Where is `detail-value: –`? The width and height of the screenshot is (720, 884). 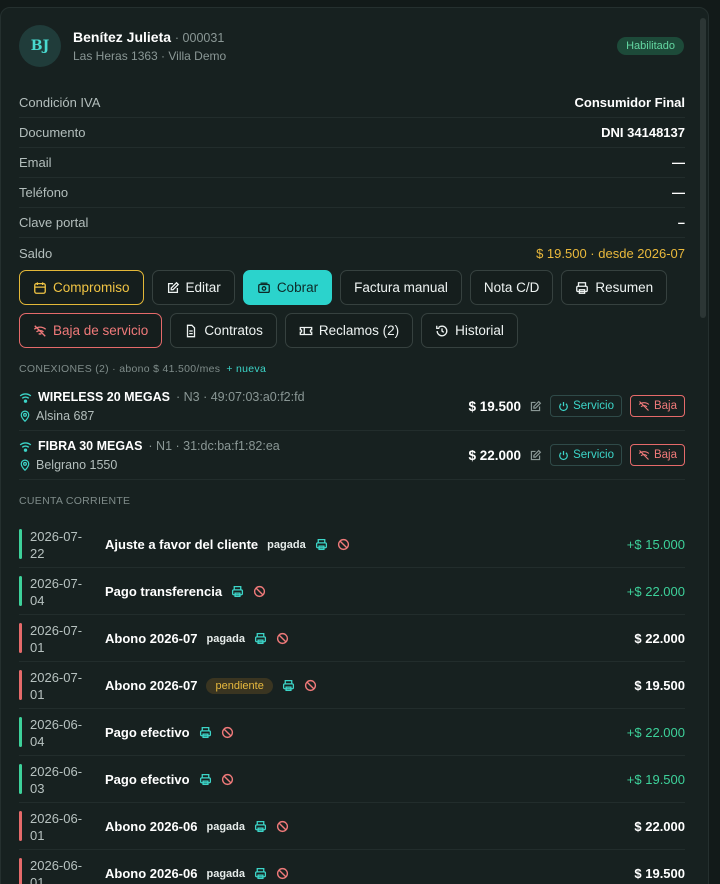 detail-value: – is located at coordinates (681, 222).